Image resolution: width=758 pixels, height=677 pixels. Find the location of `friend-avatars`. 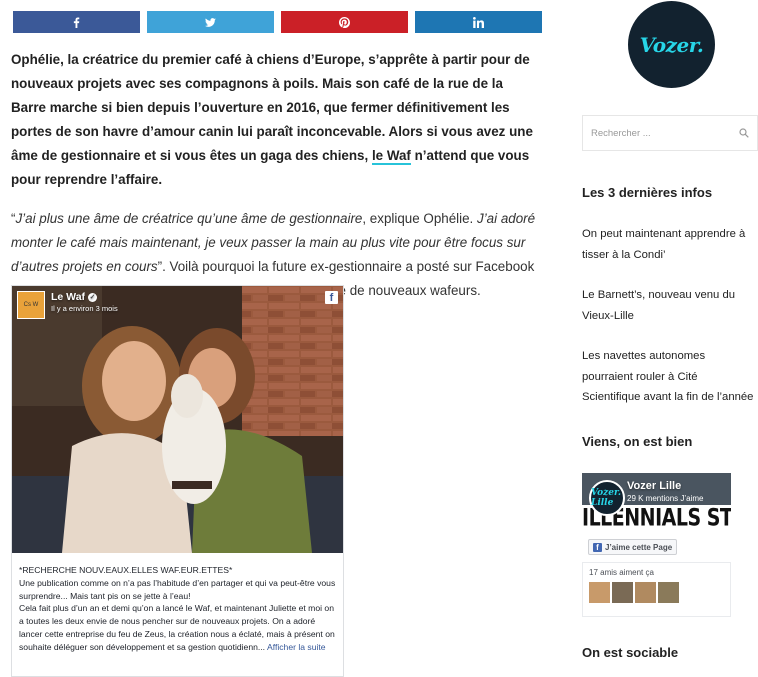

friend-avatars is located at coordinates (656, 592).